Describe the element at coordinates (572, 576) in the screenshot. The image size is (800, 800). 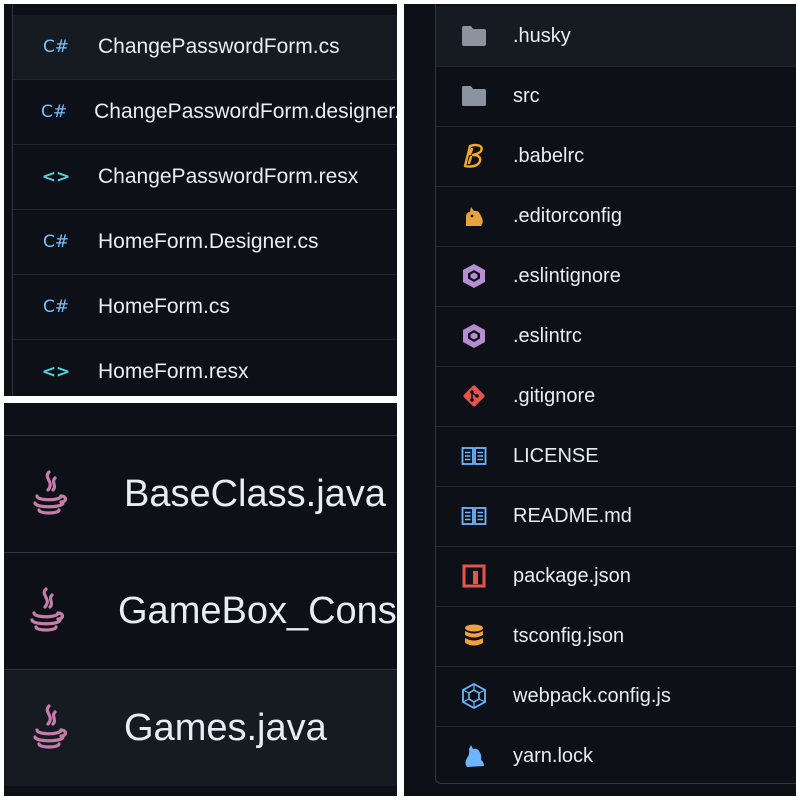
I see `file-name: package.json` at that location.